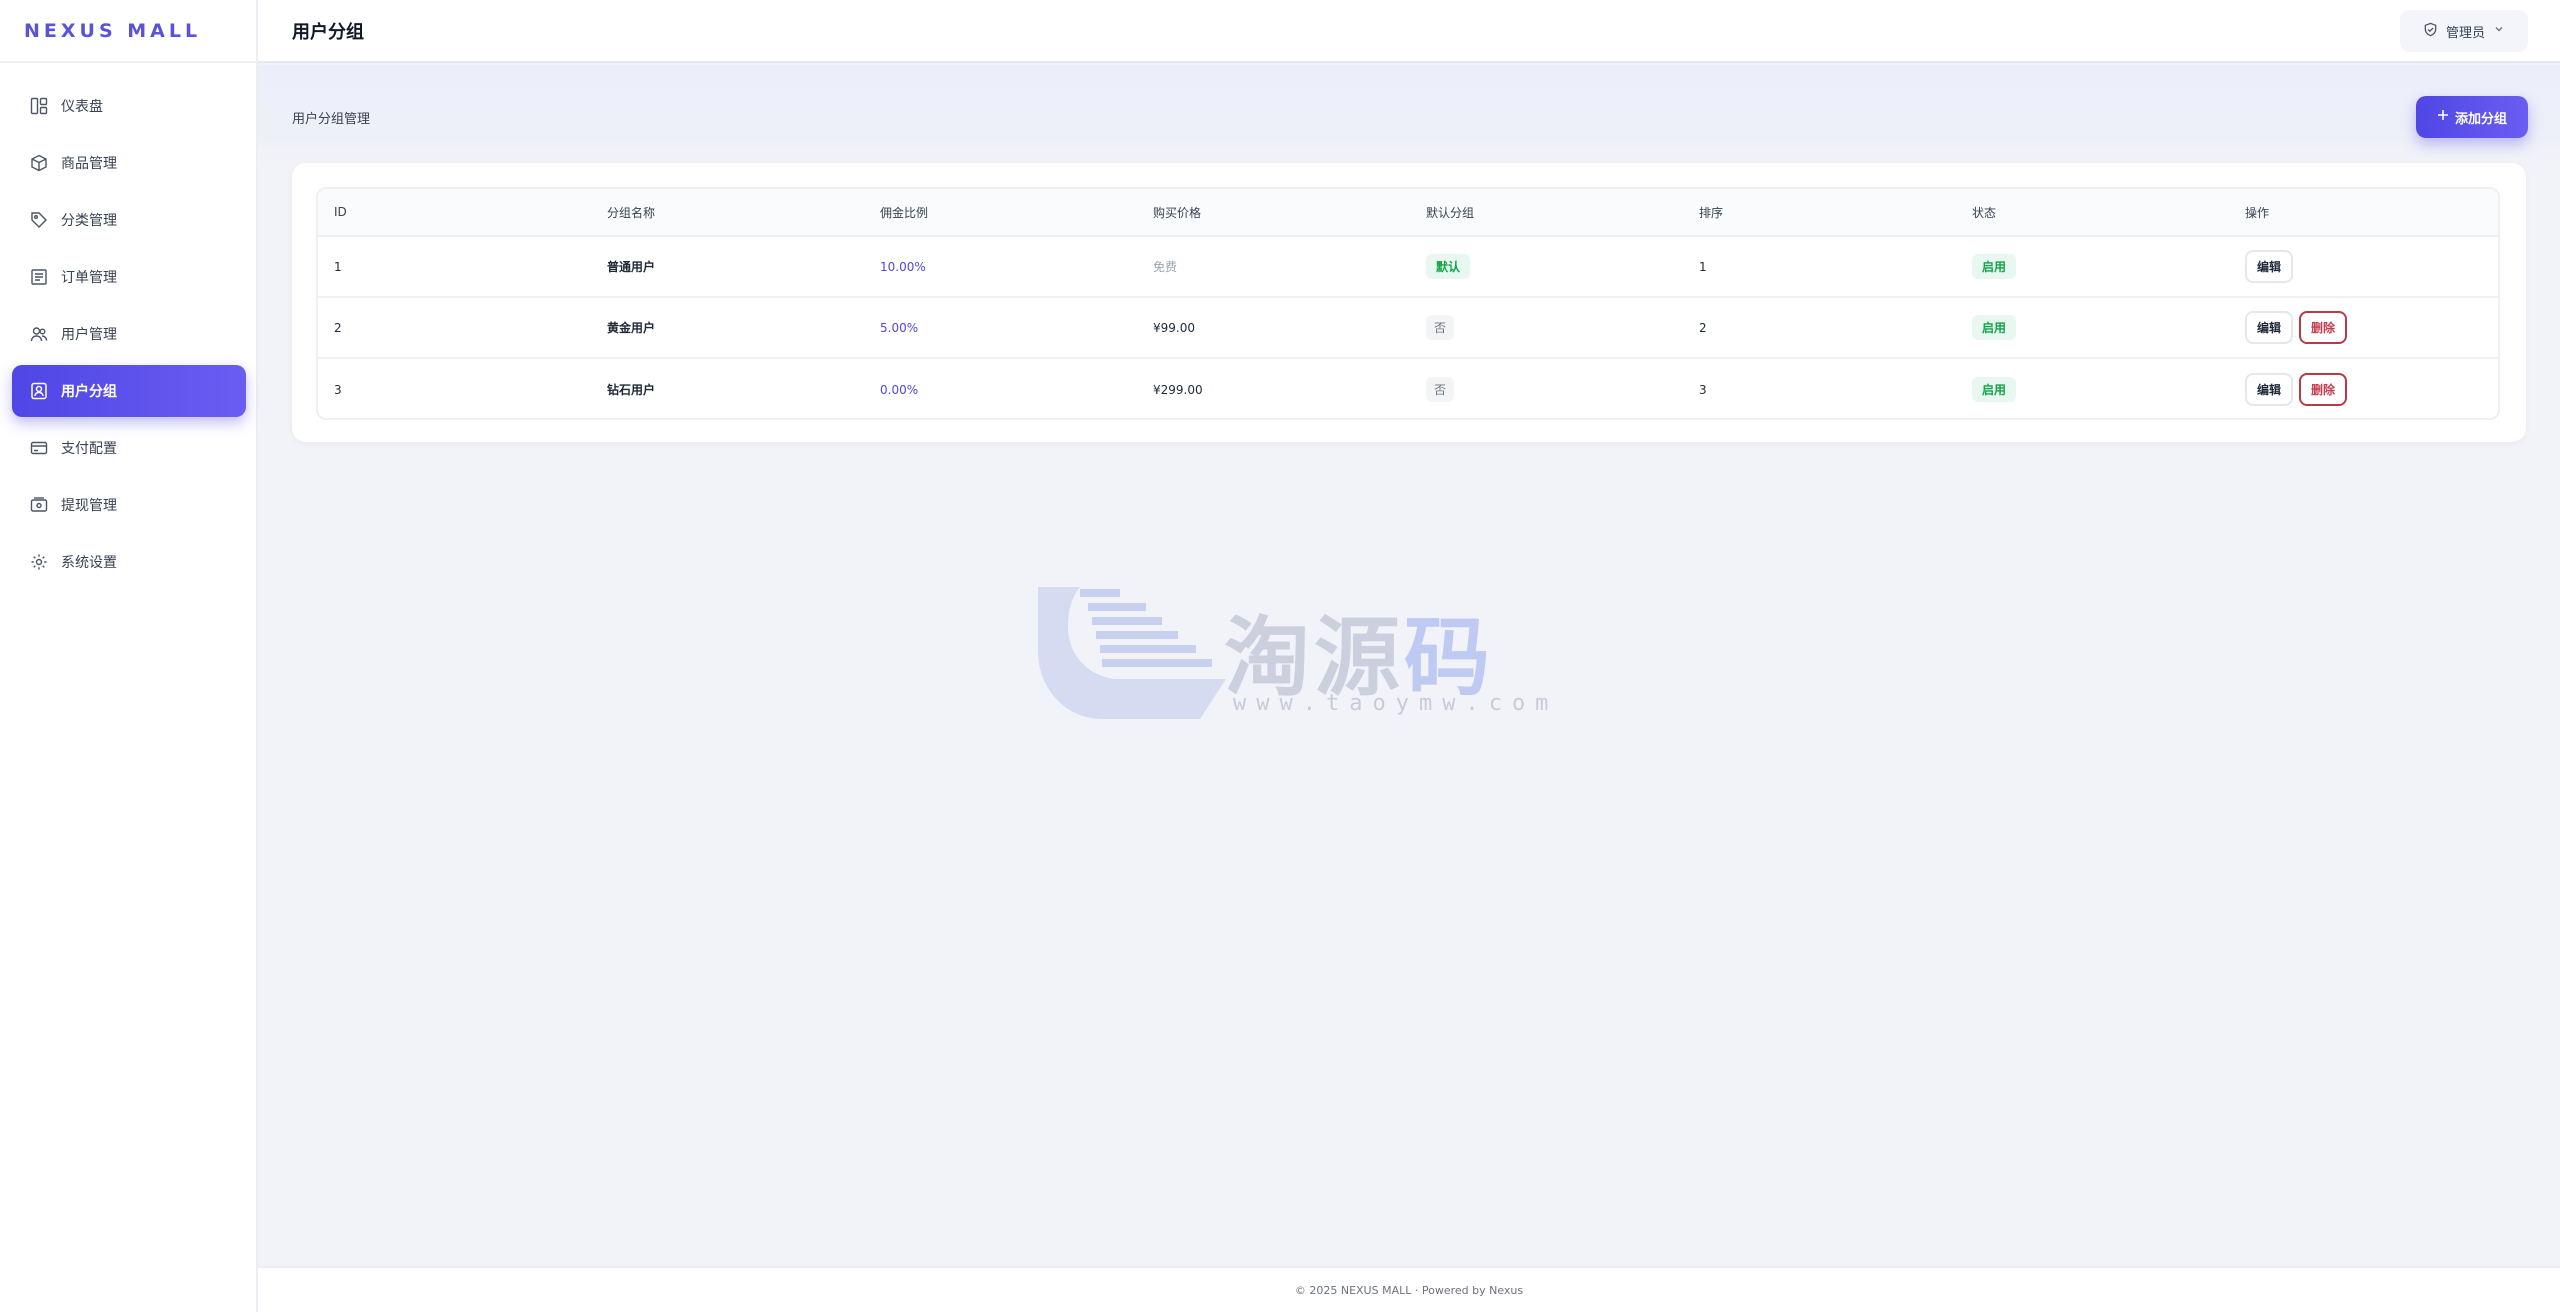 The height and width of the screenshot is (1312, 2560). Describe the element at coordinates (1409, 31) in the screenshot. I see `top-bar: 用户分组 管理员` at that location.